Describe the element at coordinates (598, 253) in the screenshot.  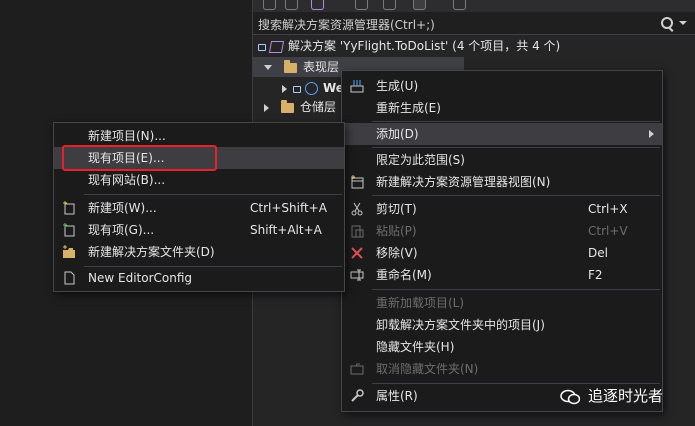
I see `menu-item-shortcut: Del` at that location.